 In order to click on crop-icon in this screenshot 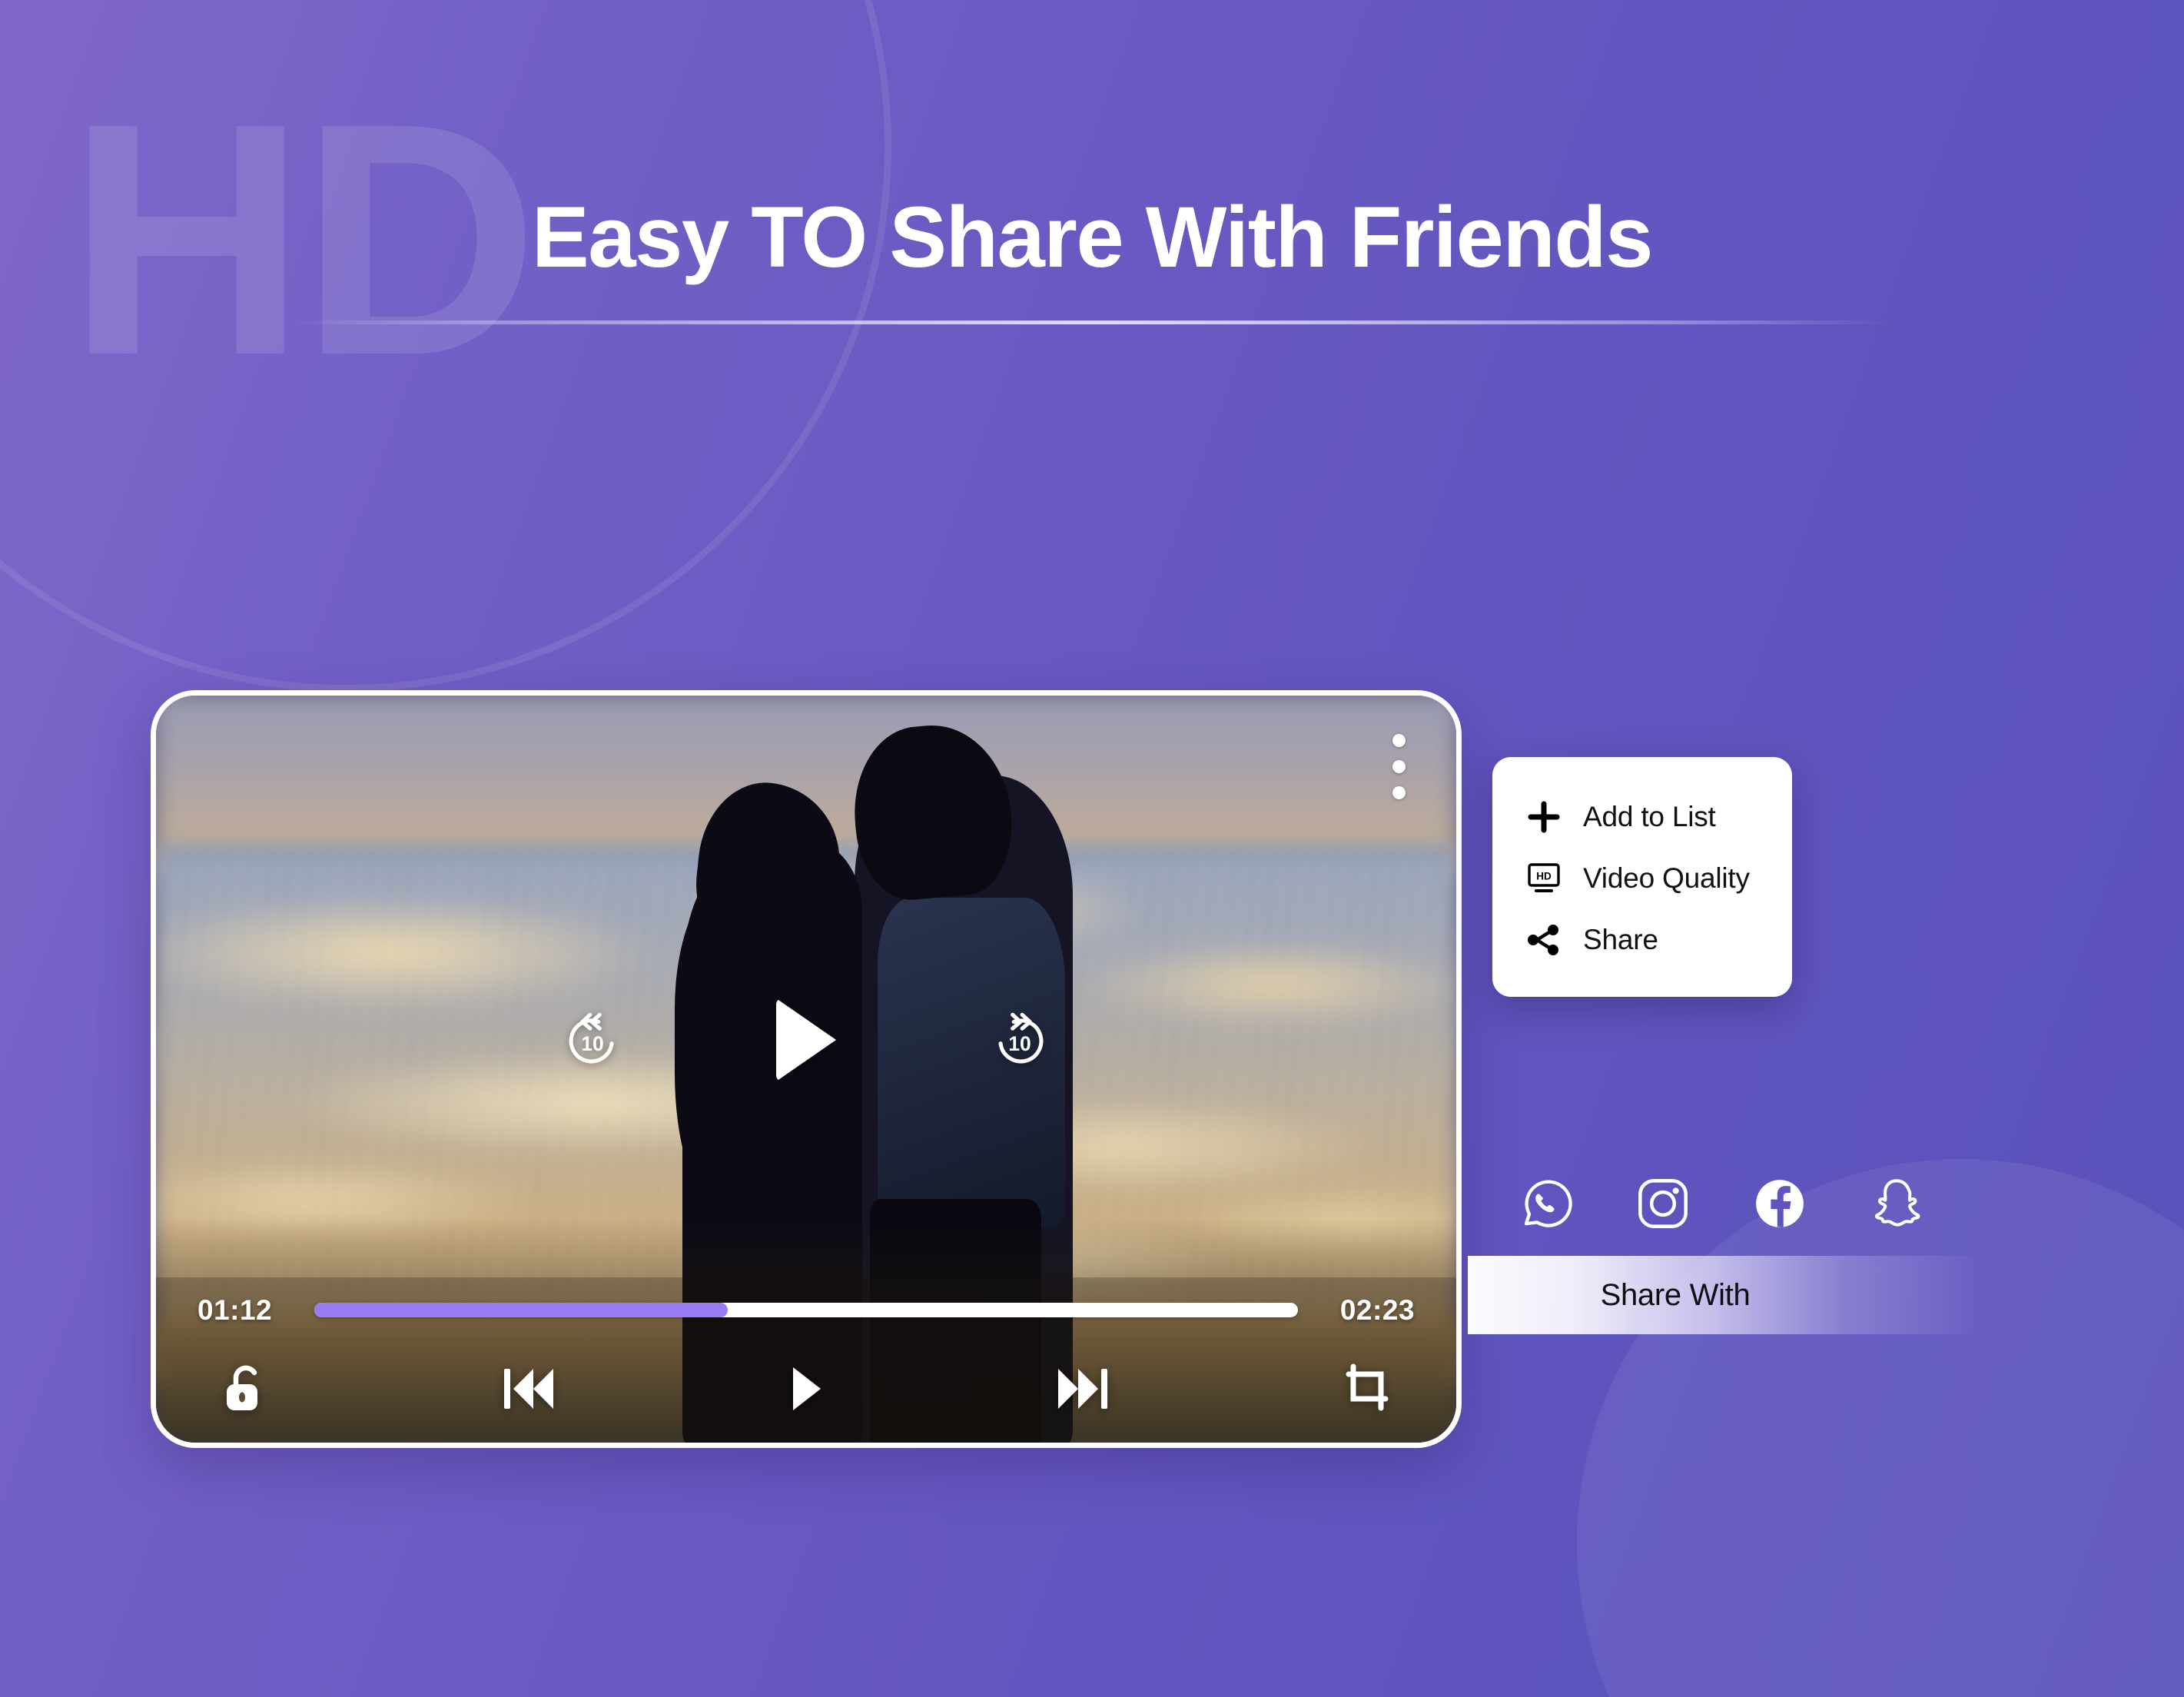, I will do `click(1367, 1389)`.